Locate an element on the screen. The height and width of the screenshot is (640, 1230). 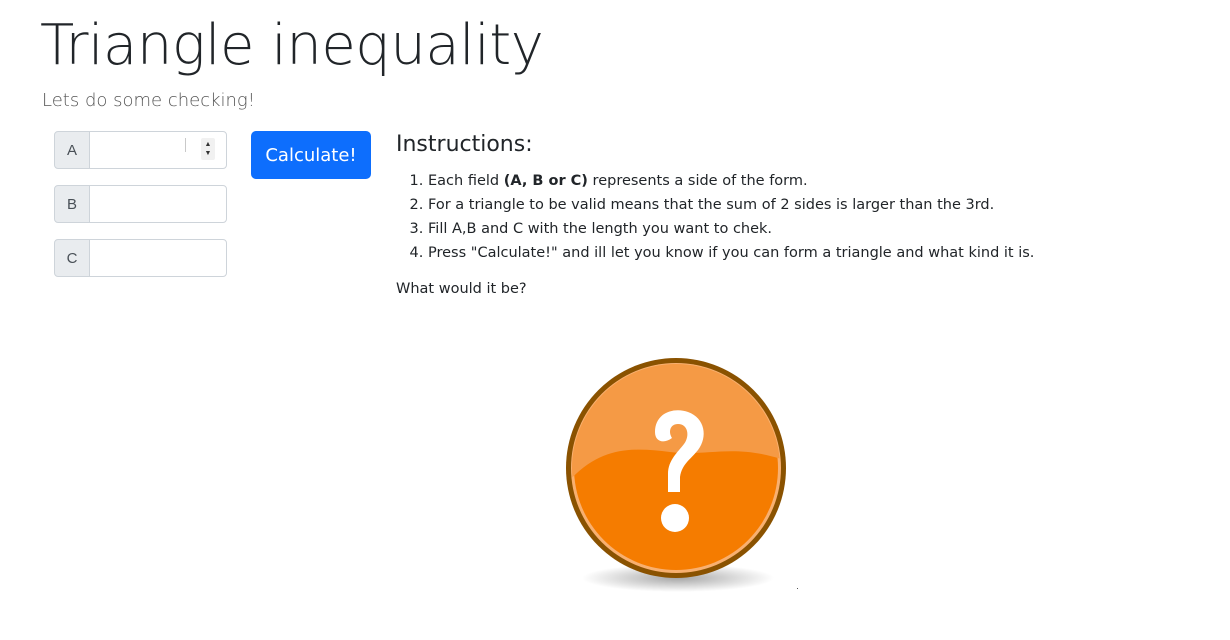
side-b-field-wrap is located at coordinates (158, 204).